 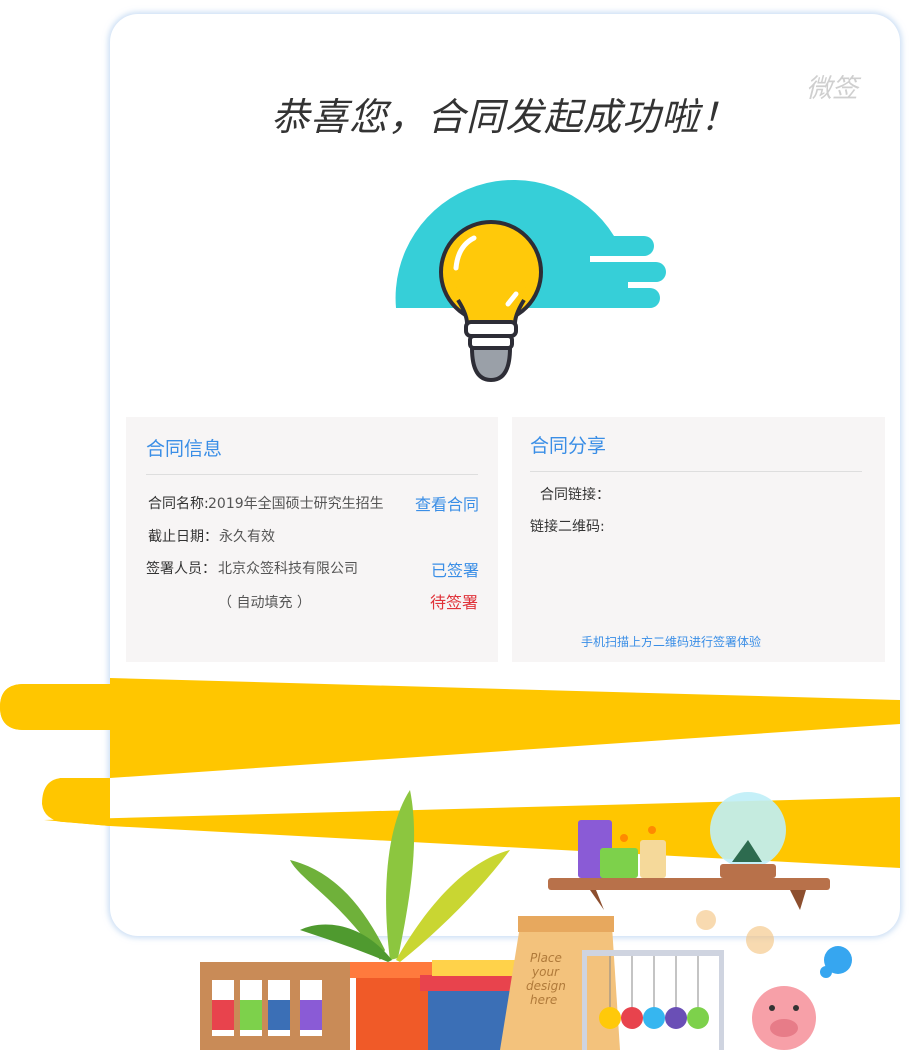 I want to click on signed-status: 已签署, so click(x=455, y=570).